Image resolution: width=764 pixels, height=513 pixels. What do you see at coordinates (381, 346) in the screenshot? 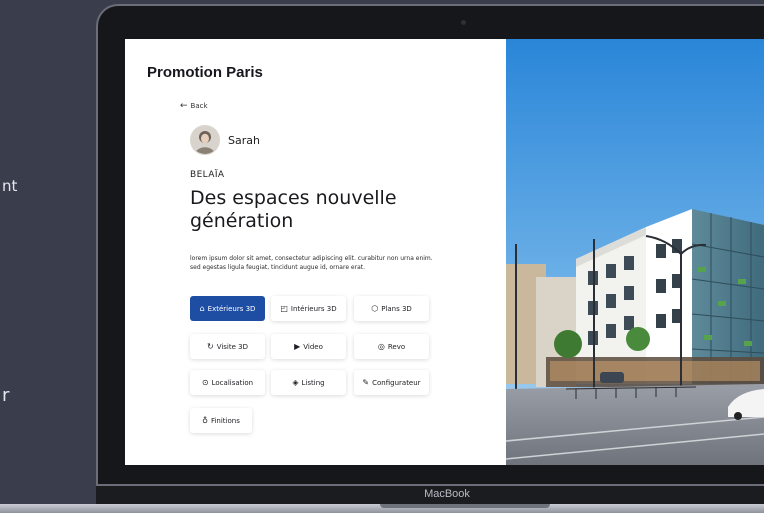
I see `compass-icon: ◎` at bounding box center [381, 346].